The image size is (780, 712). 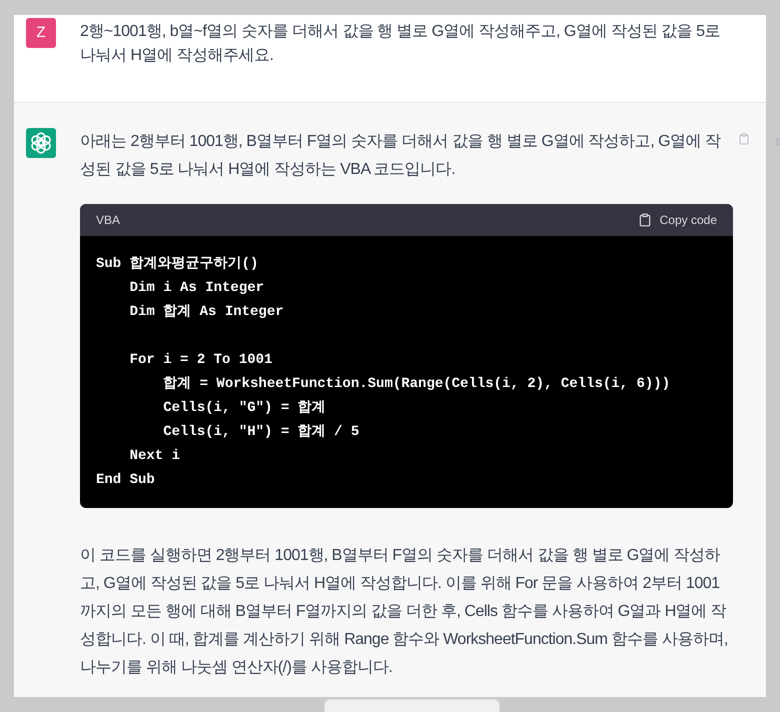 I want to click on copy-message-icon, so click(x=744, y=139).